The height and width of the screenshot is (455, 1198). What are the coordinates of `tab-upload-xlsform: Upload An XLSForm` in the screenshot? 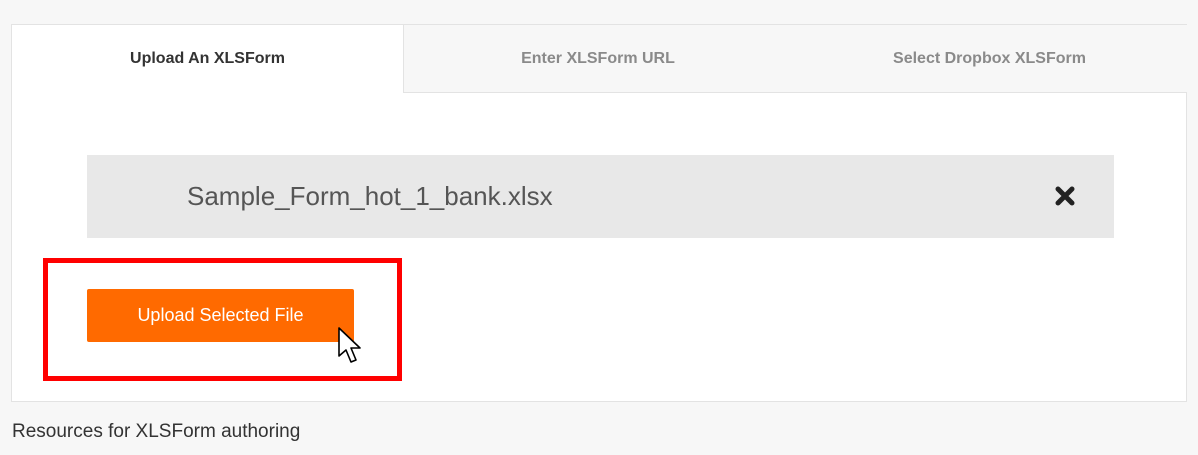 It's located at (207, 59).